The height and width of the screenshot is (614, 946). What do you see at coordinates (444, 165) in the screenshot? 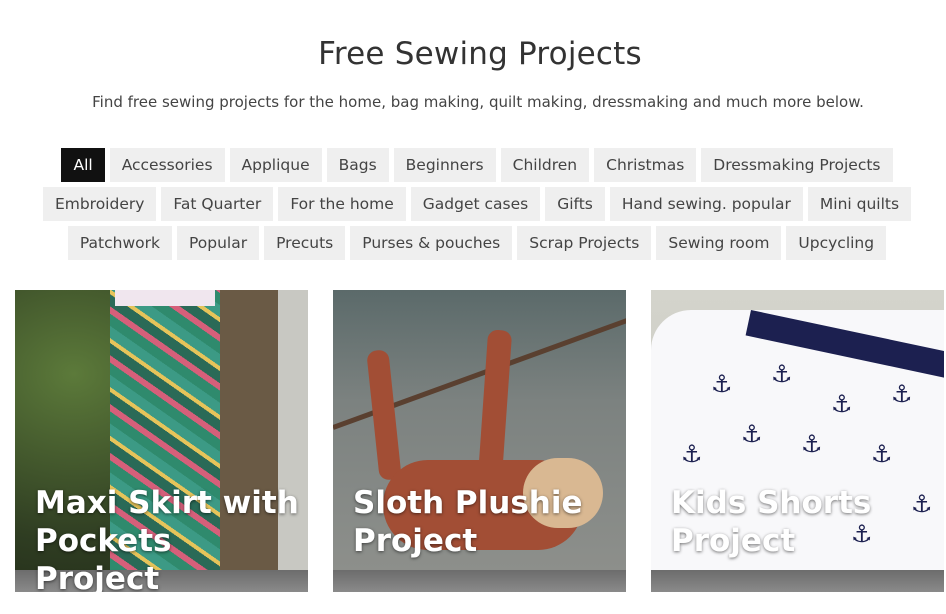
I see `filter-beginners: Beginners` at bounding box center [444, 165].